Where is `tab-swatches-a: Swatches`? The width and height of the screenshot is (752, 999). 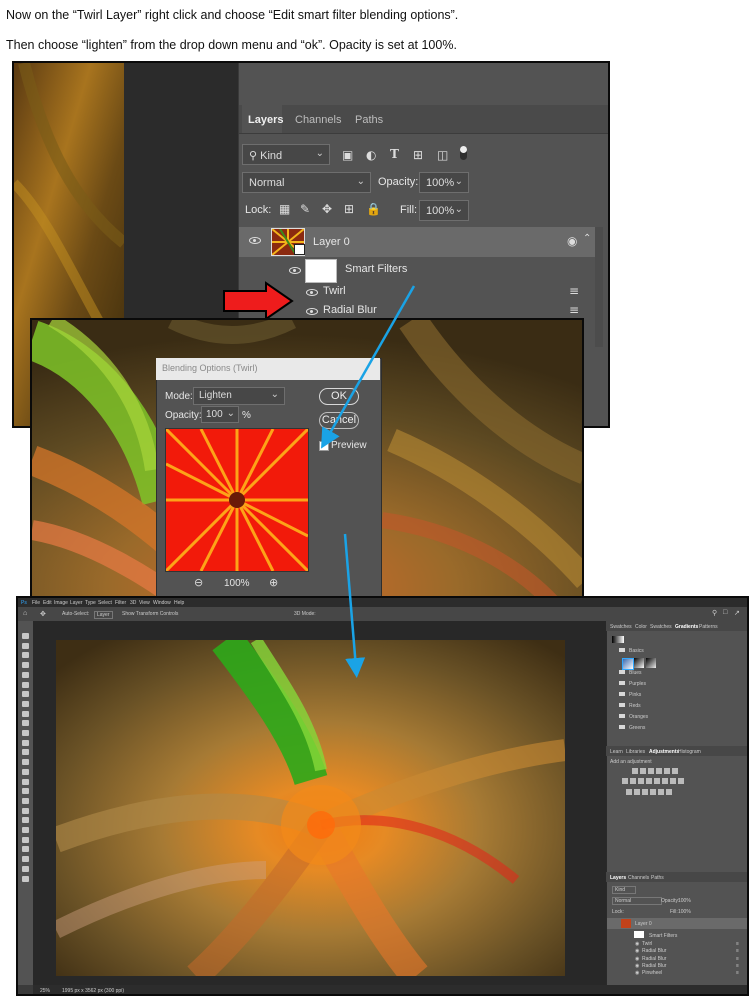
tab-swatches-a: Swatches is located at coordinates (621, 627).